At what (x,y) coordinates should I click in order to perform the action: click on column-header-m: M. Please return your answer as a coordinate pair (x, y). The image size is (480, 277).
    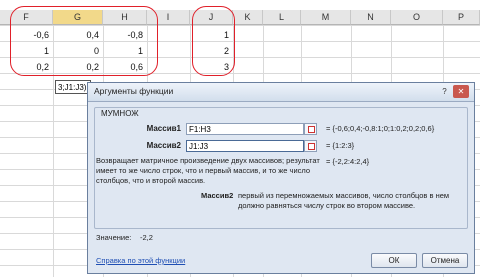
    Looking at the image, I should click on (326, 17).